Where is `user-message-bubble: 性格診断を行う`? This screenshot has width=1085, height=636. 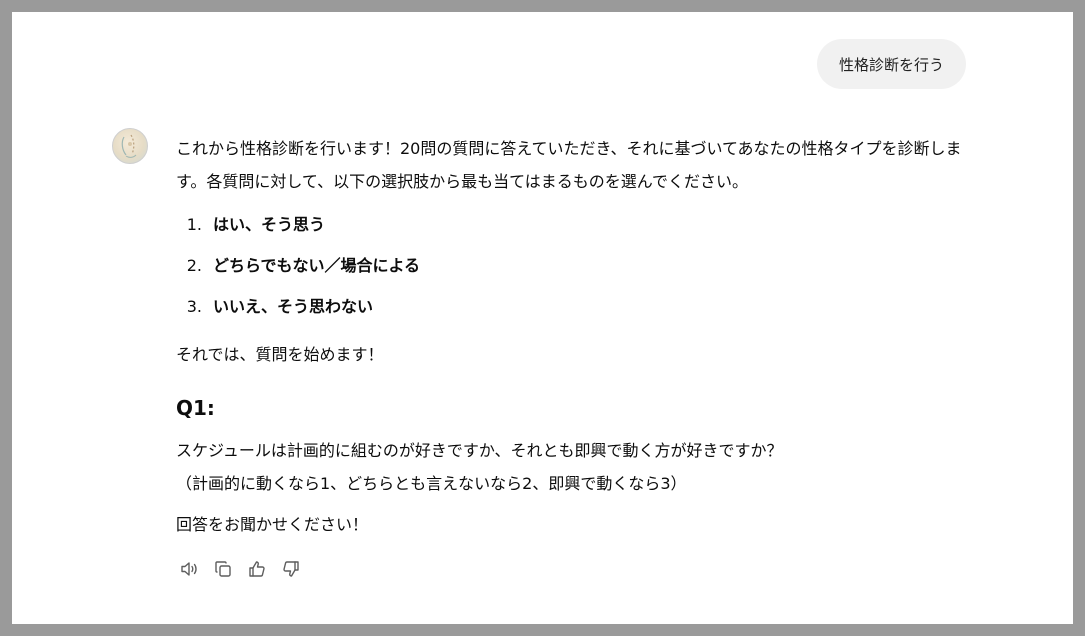
user-message-bubble: 性格診断を行う is located at coordinates (892, 64).